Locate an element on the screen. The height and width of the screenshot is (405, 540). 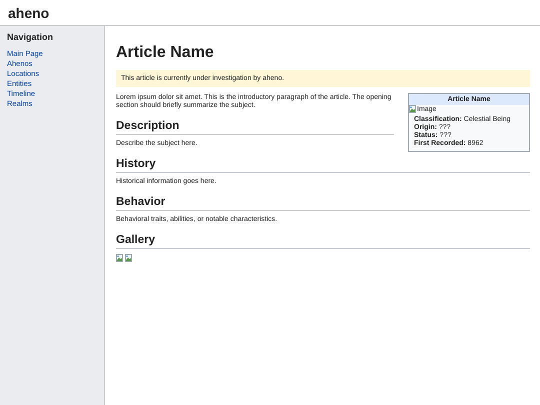
section-heading: Behavior is located at coordinates (323, 203).